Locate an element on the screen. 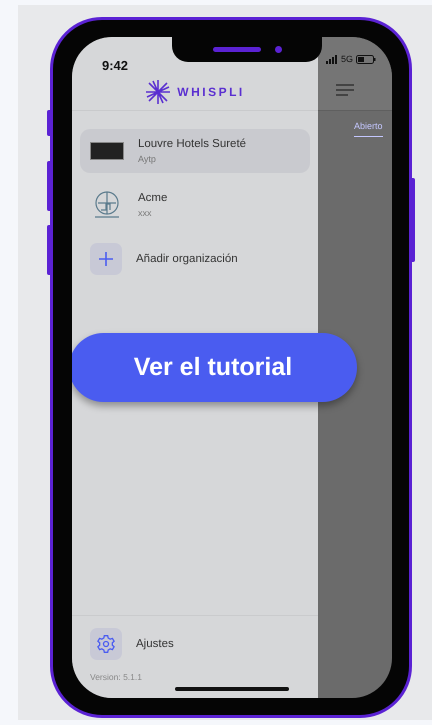 Image resolution: width=432 pixels, height=725 pixels. plus-icon is located at coordinates (106, 259).